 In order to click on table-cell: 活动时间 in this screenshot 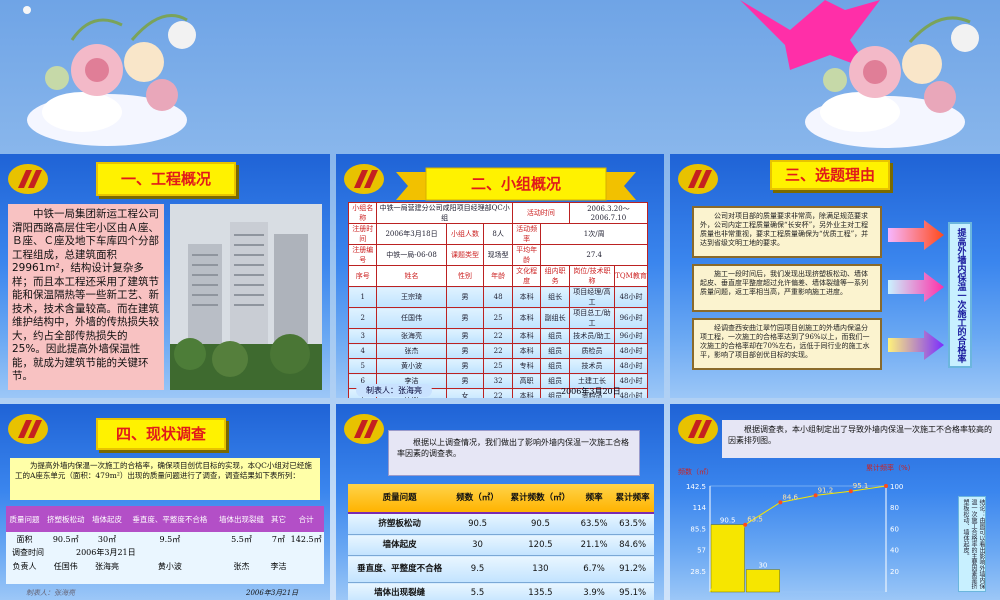, I will do `click(540, 213)`.